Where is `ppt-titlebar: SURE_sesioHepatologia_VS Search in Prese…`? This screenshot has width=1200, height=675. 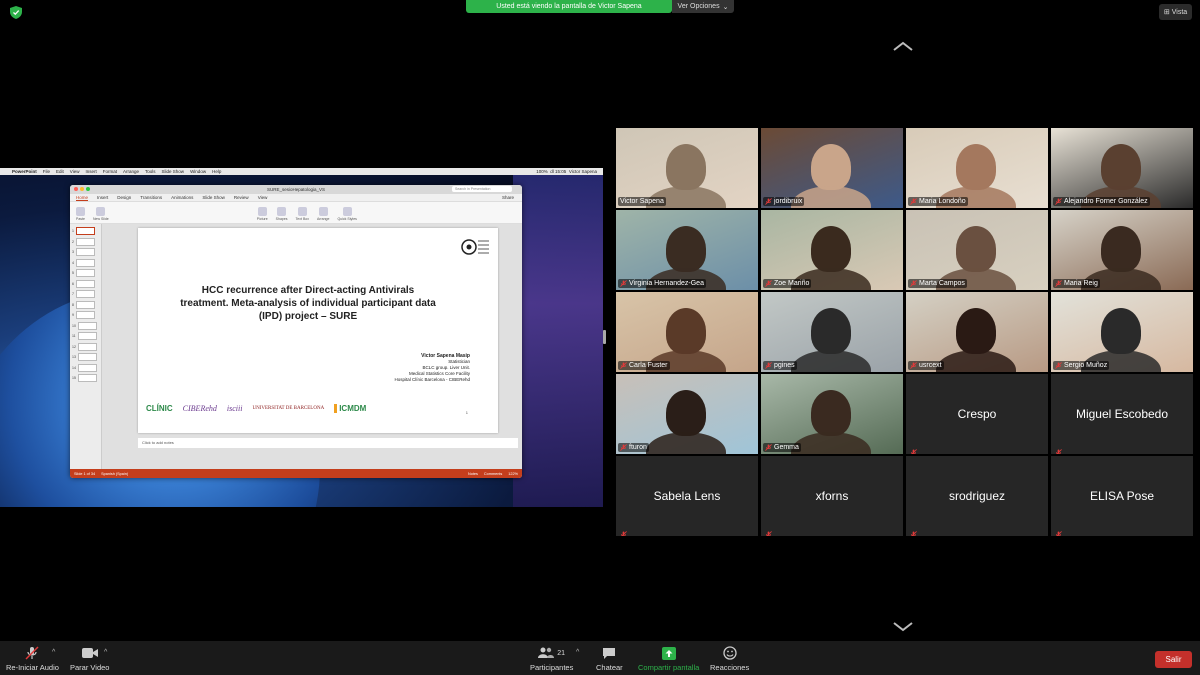
ppt-titlebar: SURE_sesioHepatologia_VS Search in Prese… is located at coordinates (296, 189).